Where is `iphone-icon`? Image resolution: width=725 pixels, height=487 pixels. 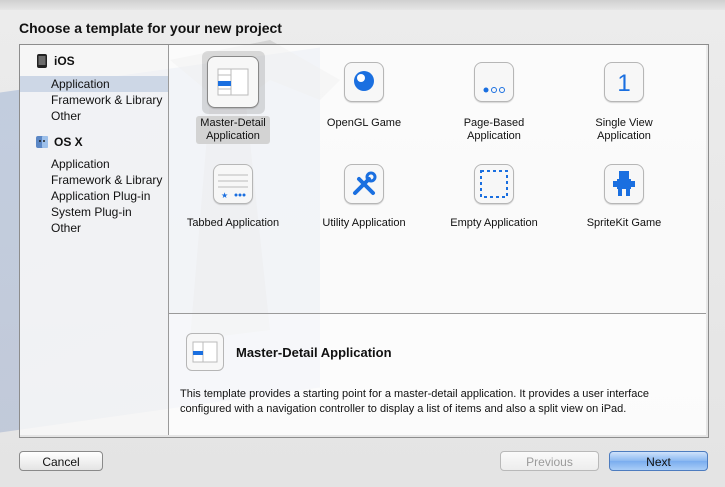 iphone-icon is located at coordinates (42, 61).